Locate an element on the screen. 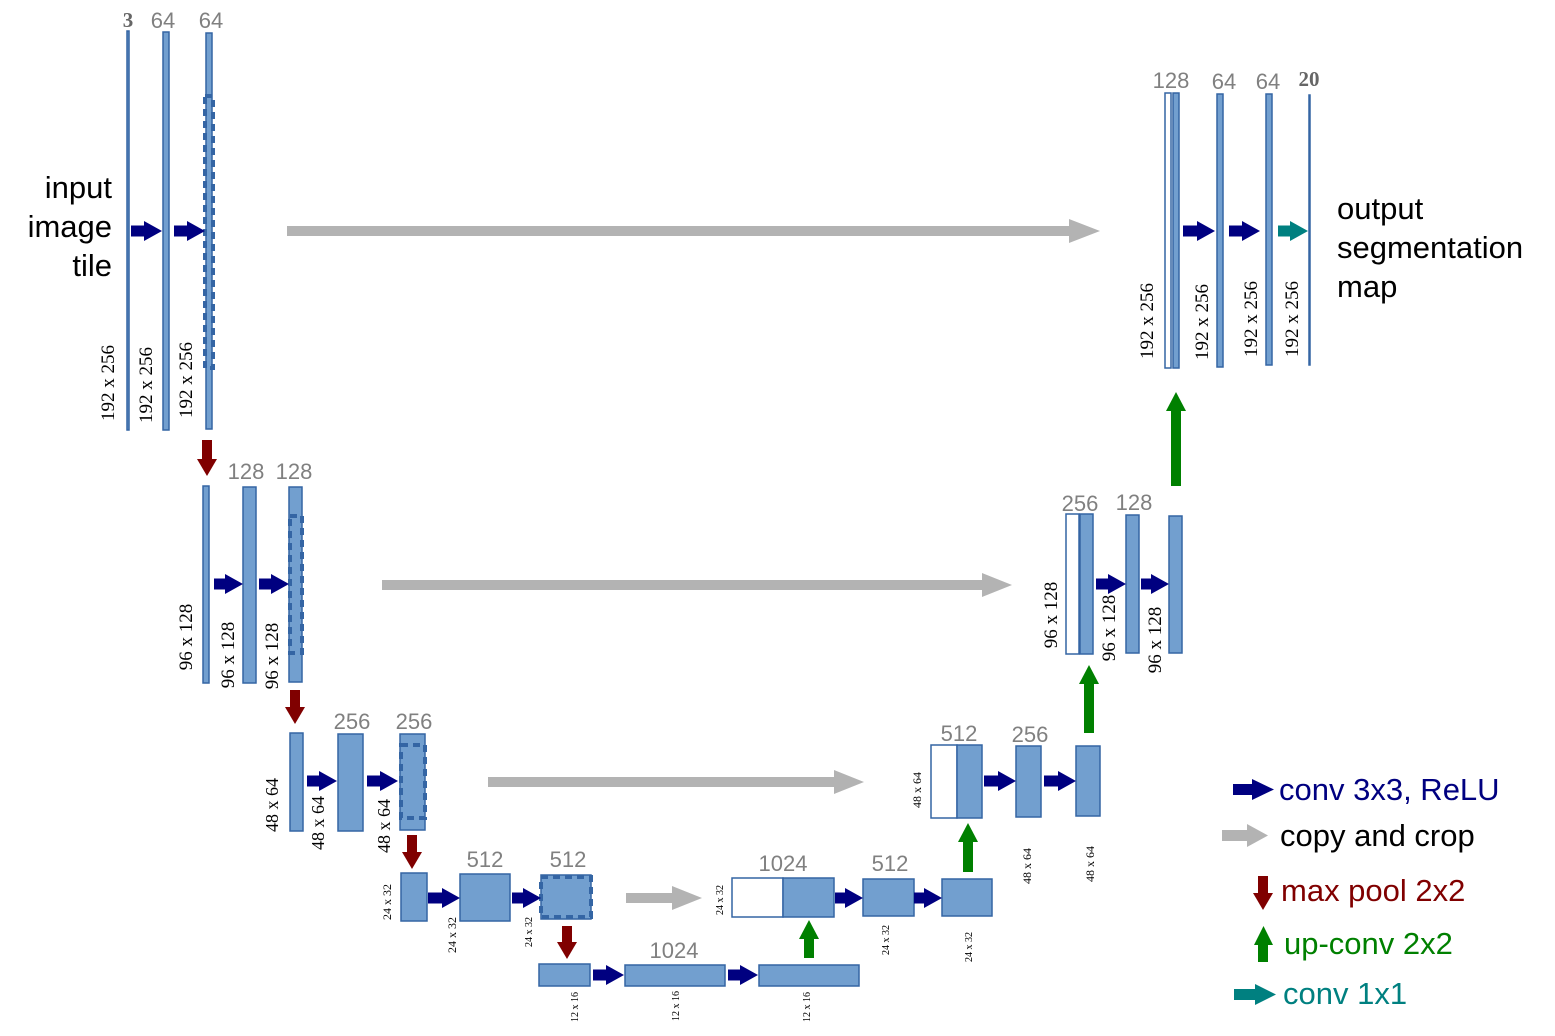  input-label-line: image is located at coordinates (70, 226).